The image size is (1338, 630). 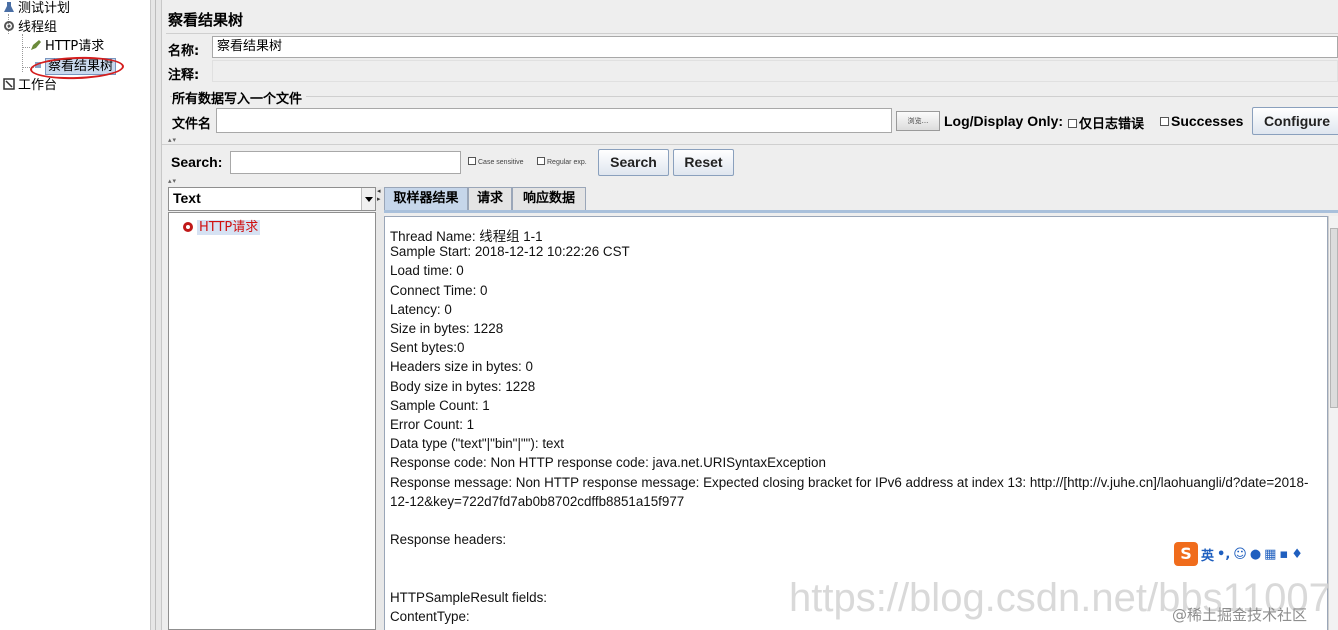 What do you see at coordinates (75, 315) in the screenshot?
I see `test-plan-tree: 测试计划 线程组 HTTP请求 察看结果树 工作台` at bounding box center [75, 315].